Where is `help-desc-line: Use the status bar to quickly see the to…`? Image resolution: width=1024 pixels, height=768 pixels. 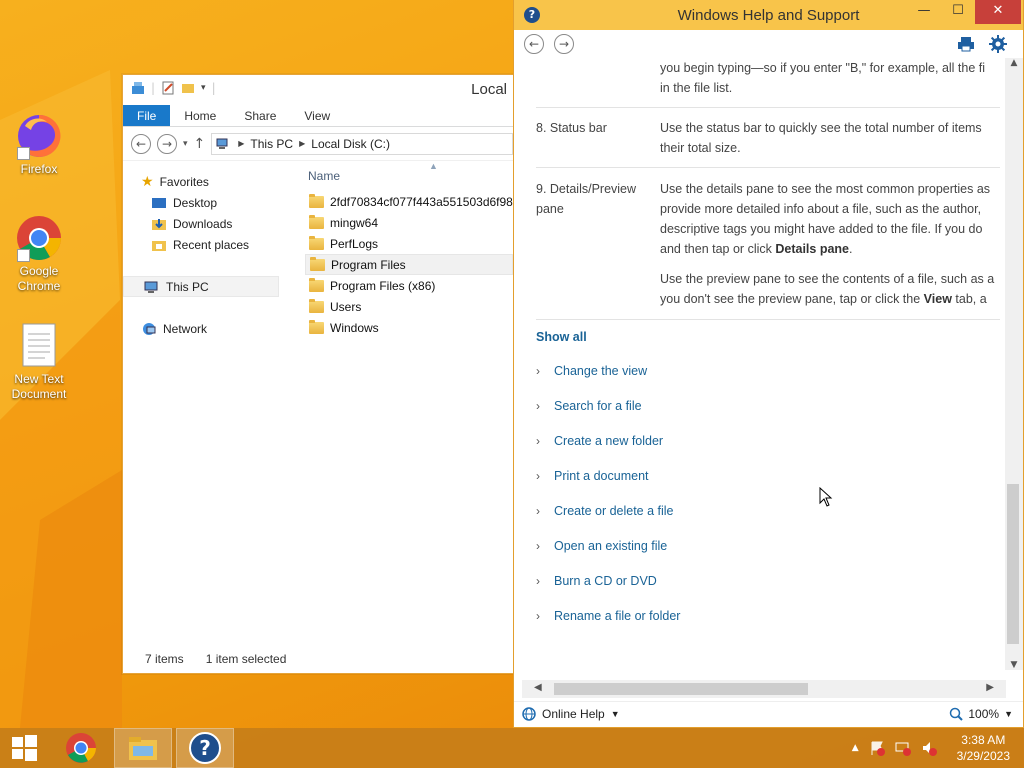
help-desc-line: Use the status bar to quickly see the to… is located at coordinates (821, 128).